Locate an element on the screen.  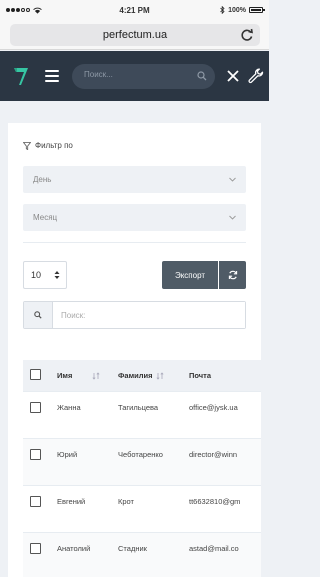
select-all-checkbox is located at coordinates (35, 374).